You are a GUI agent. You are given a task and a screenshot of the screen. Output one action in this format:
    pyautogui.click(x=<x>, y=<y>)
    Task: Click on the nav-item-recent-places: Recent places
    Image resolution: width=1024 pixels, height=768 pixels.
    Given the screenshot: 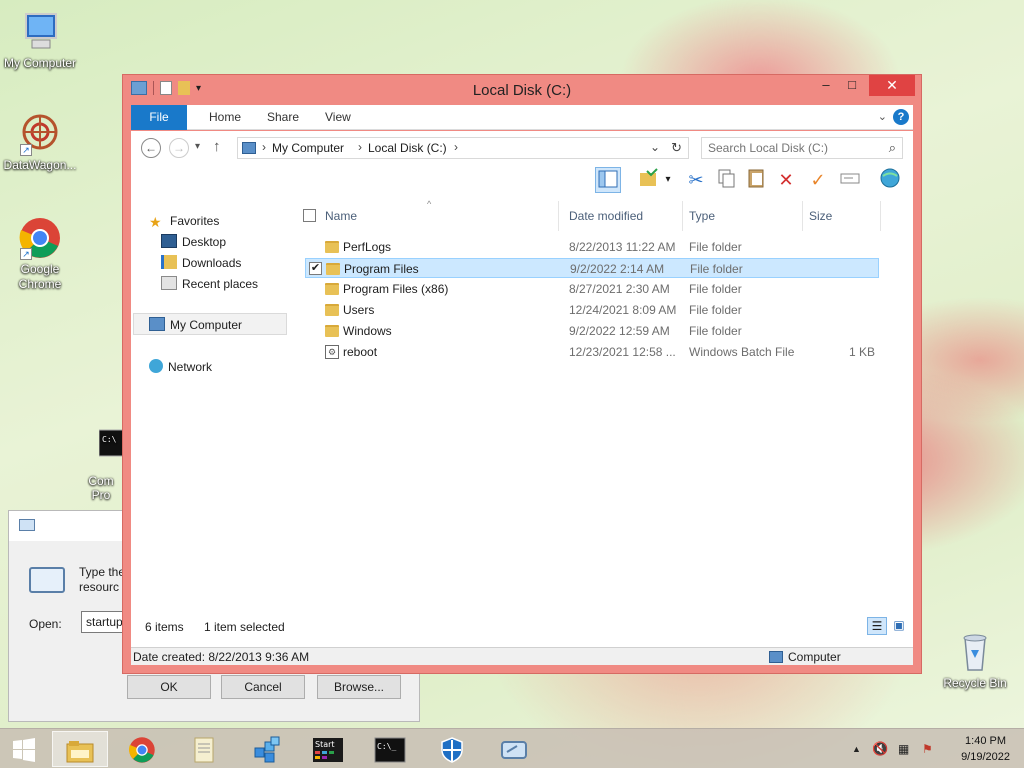 What is the action you would take?
    pyautogui.click(x=209, y=284)
    